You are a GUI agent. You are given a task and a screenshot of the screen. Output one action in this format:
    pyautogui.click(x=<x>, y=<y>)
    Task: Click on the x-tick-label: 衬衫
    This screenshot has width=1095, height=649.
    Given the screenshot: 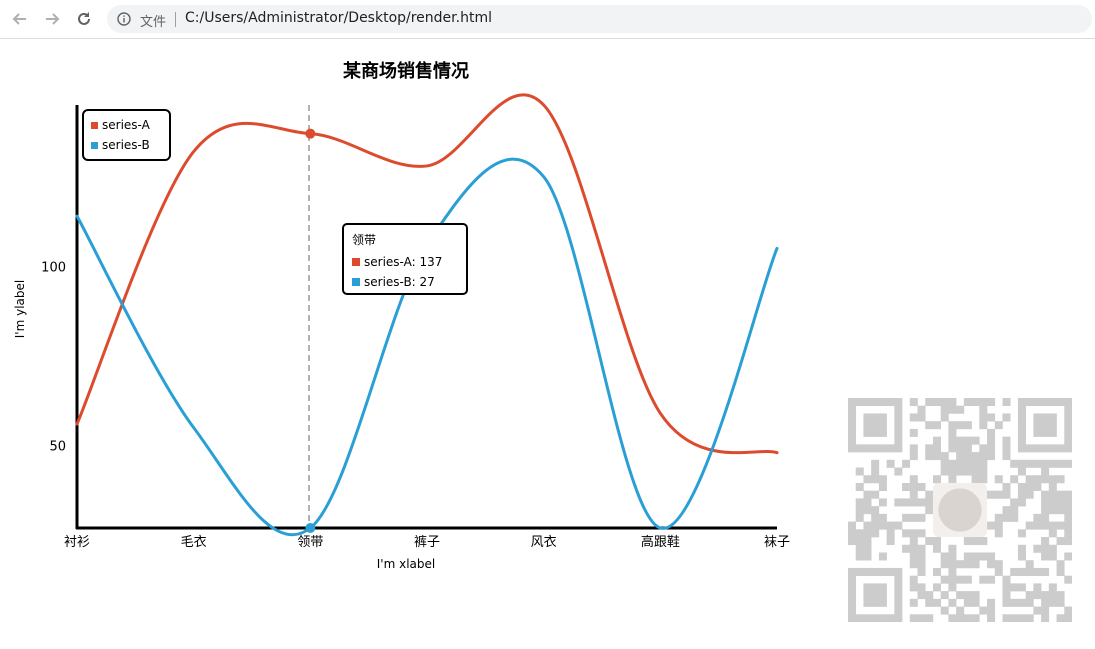 What is the action you would take?
    pyautogui.click(x=77, y=542)
    